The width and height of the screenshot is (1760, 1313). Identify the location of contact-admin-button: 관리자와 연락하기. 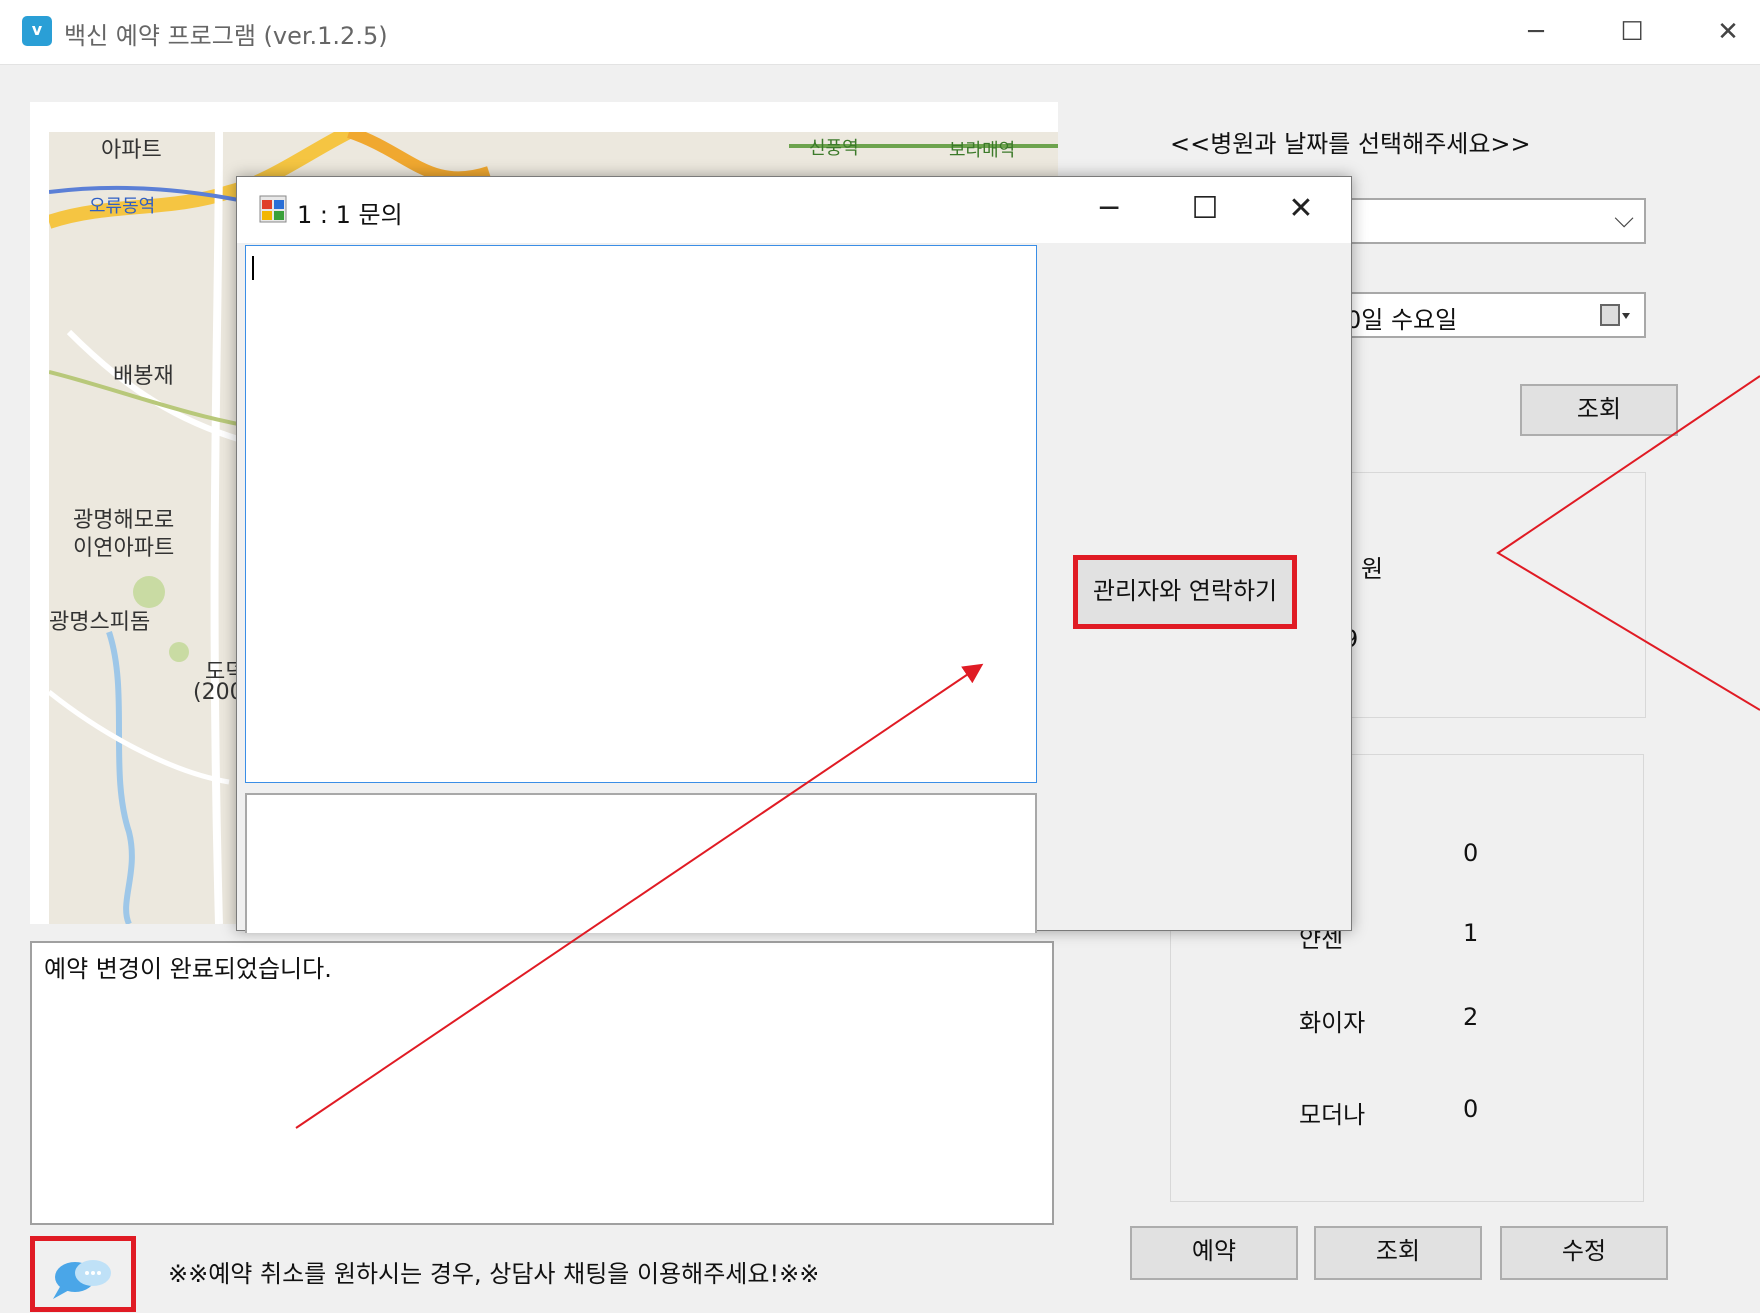
(1185, 592).